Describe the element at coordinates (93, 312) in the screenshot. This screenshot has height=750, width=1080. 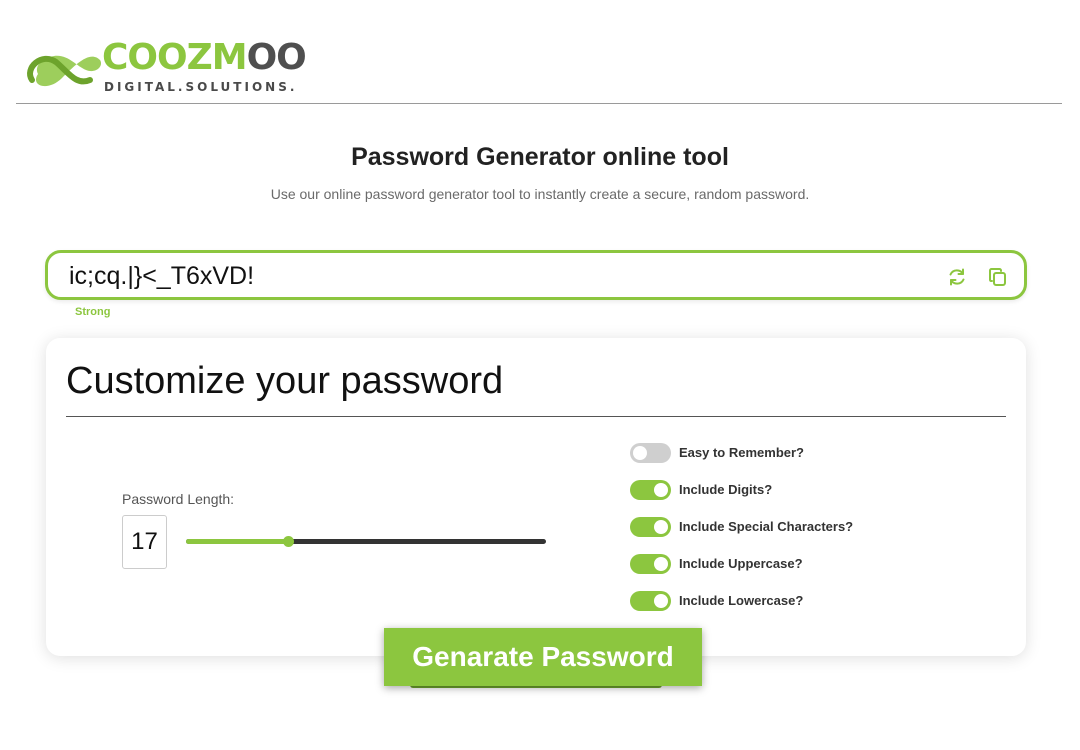
I see `password-strength-label: Strong` at that location.